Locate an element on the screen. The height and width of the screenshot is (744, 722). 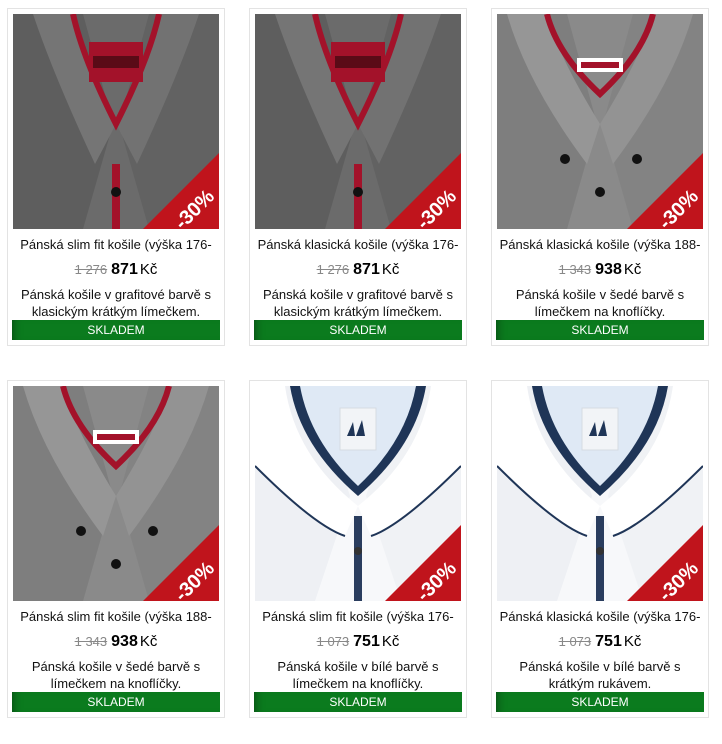
product-title: Pánská klasická košile (výška 188- is located at coordinates (600, 245).